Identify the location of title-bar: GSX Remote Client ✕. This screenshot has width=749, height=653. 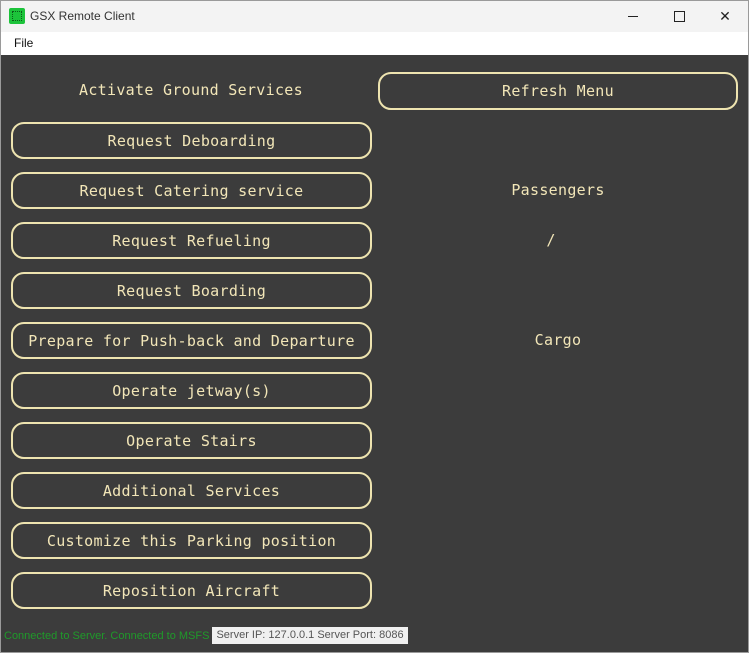
(374, 16).